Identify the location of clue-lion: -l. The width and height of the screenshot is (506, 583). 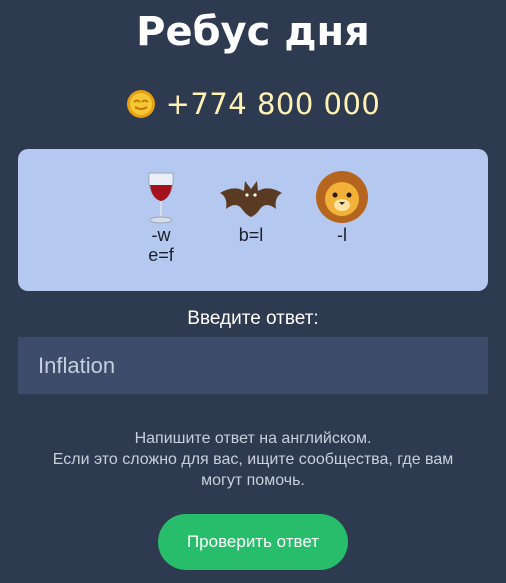
(342, 207).